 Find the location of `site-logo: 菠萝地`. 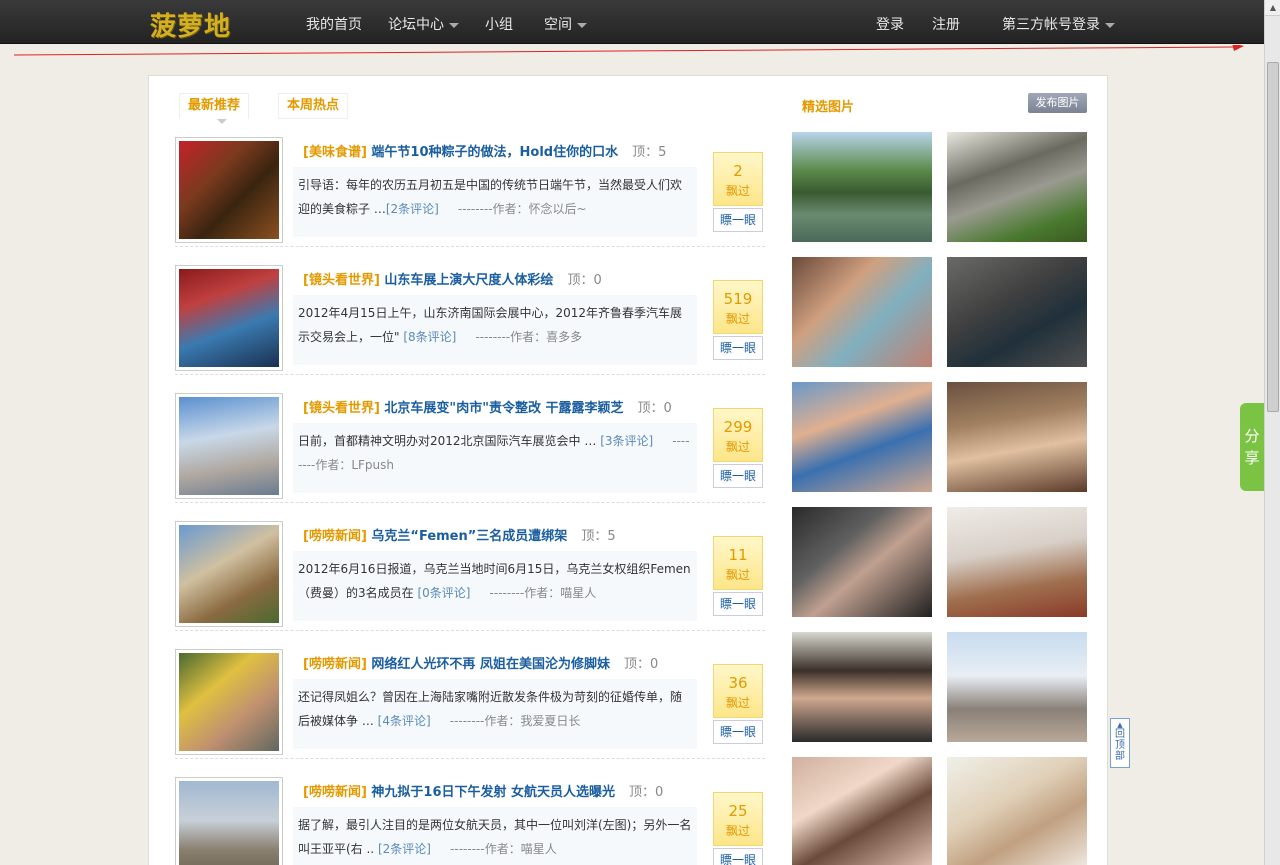

site-logo: 菠萝地 is located at coordinates (190, 24).